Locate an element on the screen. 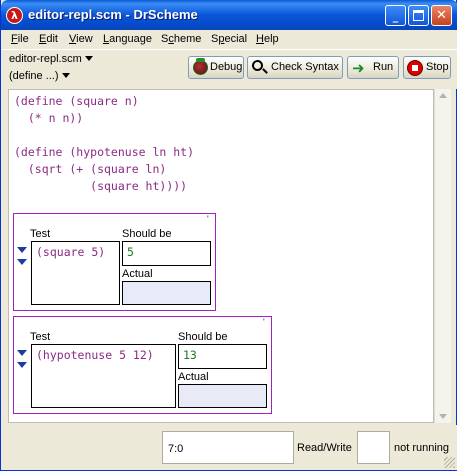 The image size is (457, 471). vertical-scrollbar is located at coordinates (442, 256).